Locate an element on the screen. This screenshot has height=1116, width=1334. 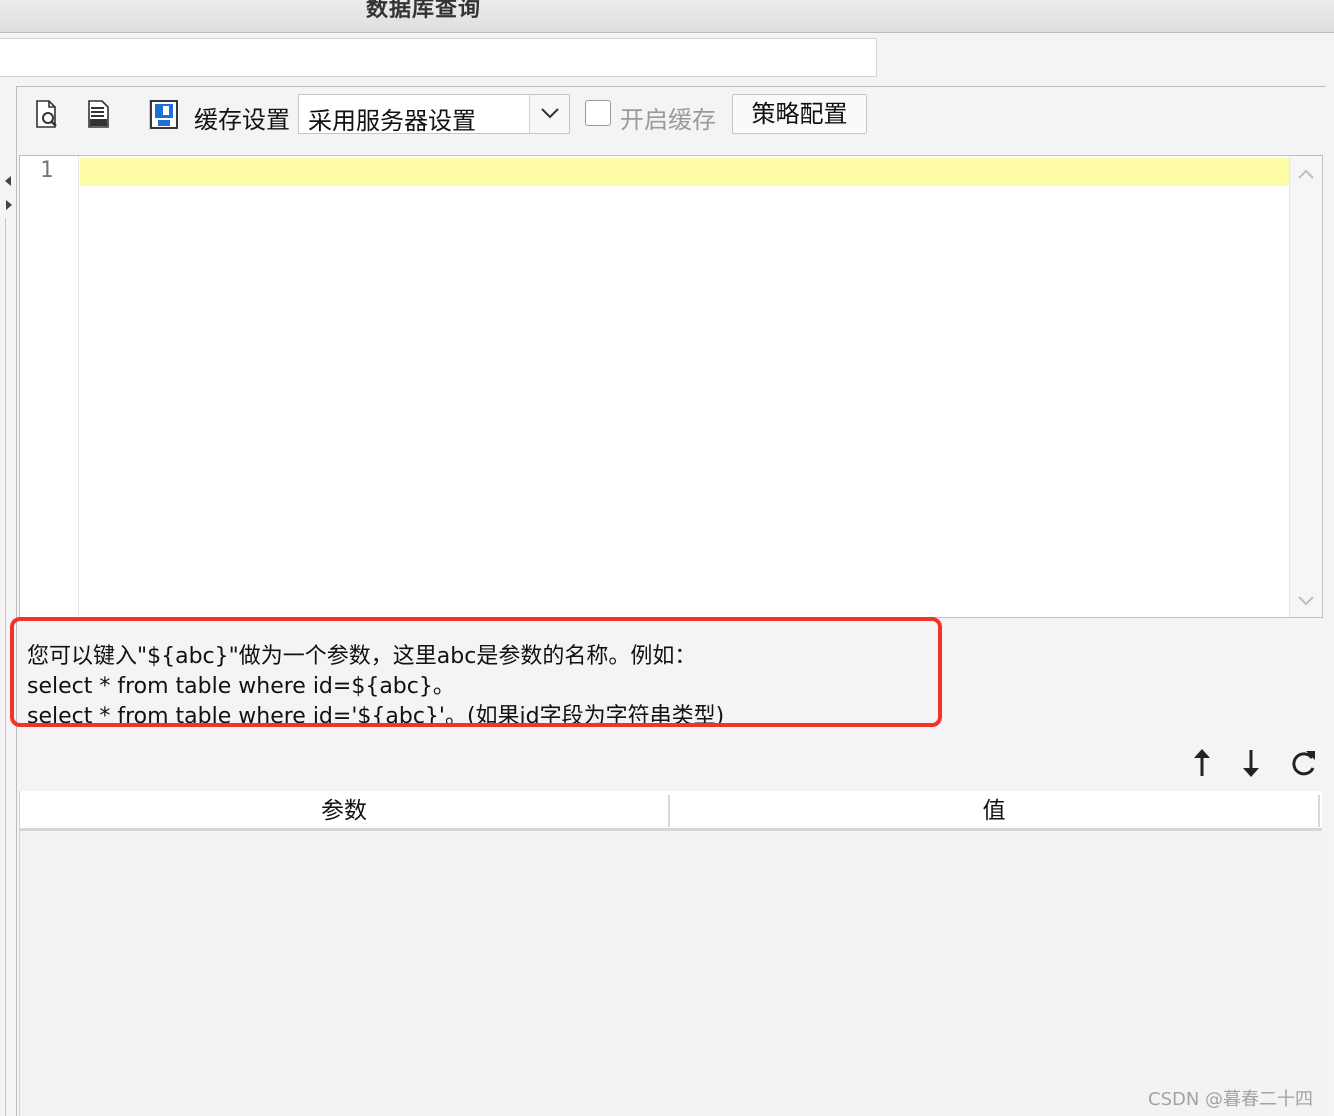
column-header-value: 值 is located at coordinates (994, 809).